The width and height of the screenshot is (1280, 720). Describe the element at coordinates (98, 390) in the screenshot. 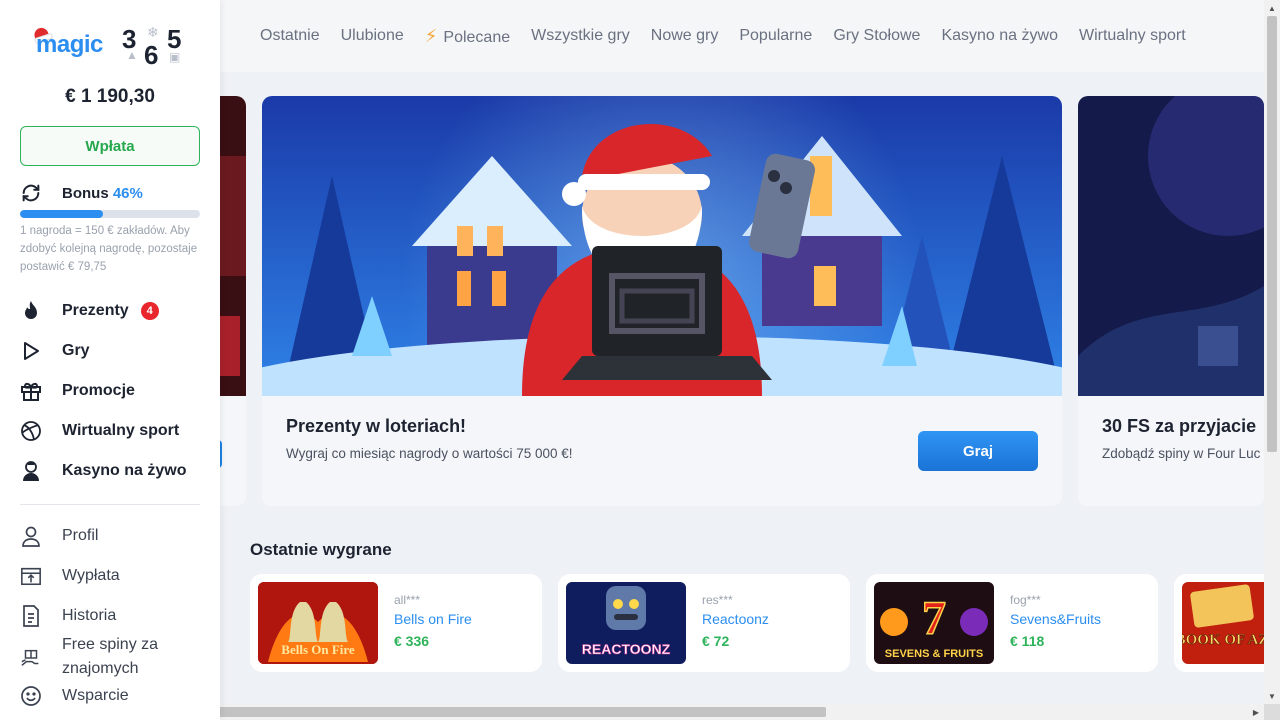

I see `menu-item-label: Promocje` at that location.